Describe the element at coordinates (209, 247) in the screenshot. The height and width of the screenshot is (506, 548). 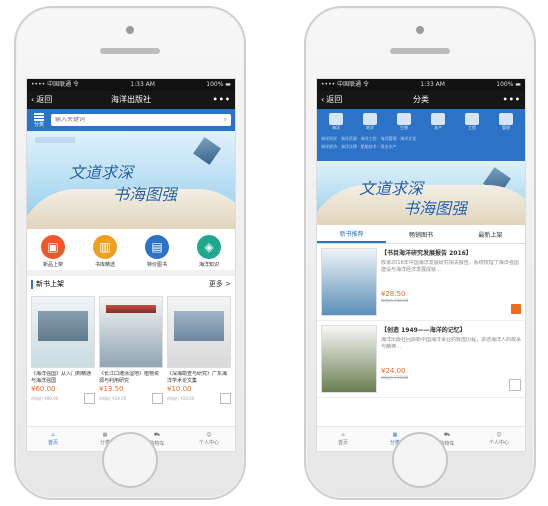
I see `globe-icon: ◈` at that location.